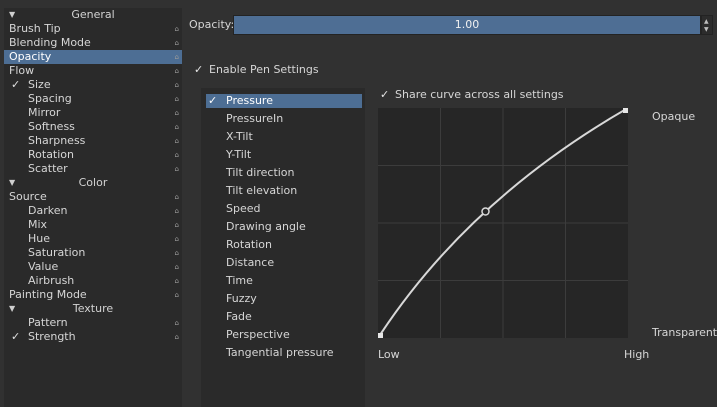 The height and width of the screenshot is (407, 717). I want to click on section-header-color: ▼ Color, so click(93, 183).